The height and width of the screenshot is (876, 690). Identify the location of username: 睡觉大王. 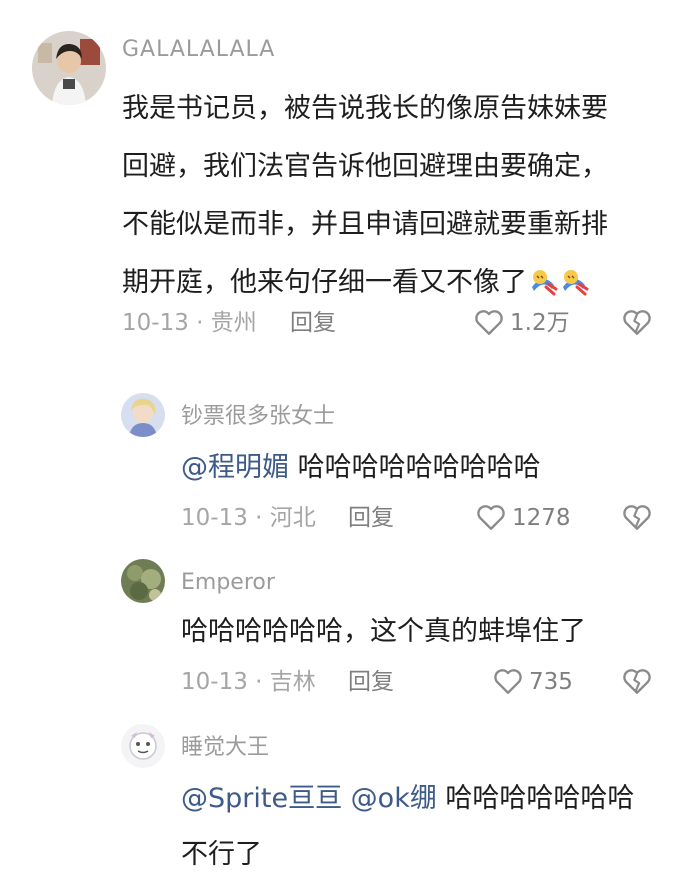
(225, 748).